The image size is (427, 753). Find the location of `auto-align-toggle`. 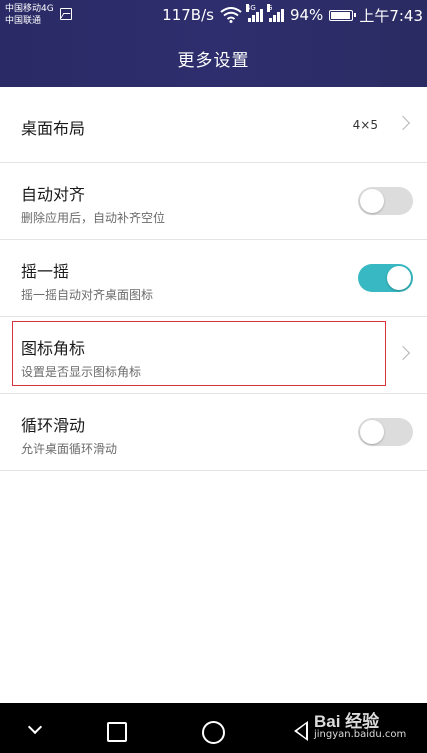

auto-align-toggle is located at coordinates (385, 201).